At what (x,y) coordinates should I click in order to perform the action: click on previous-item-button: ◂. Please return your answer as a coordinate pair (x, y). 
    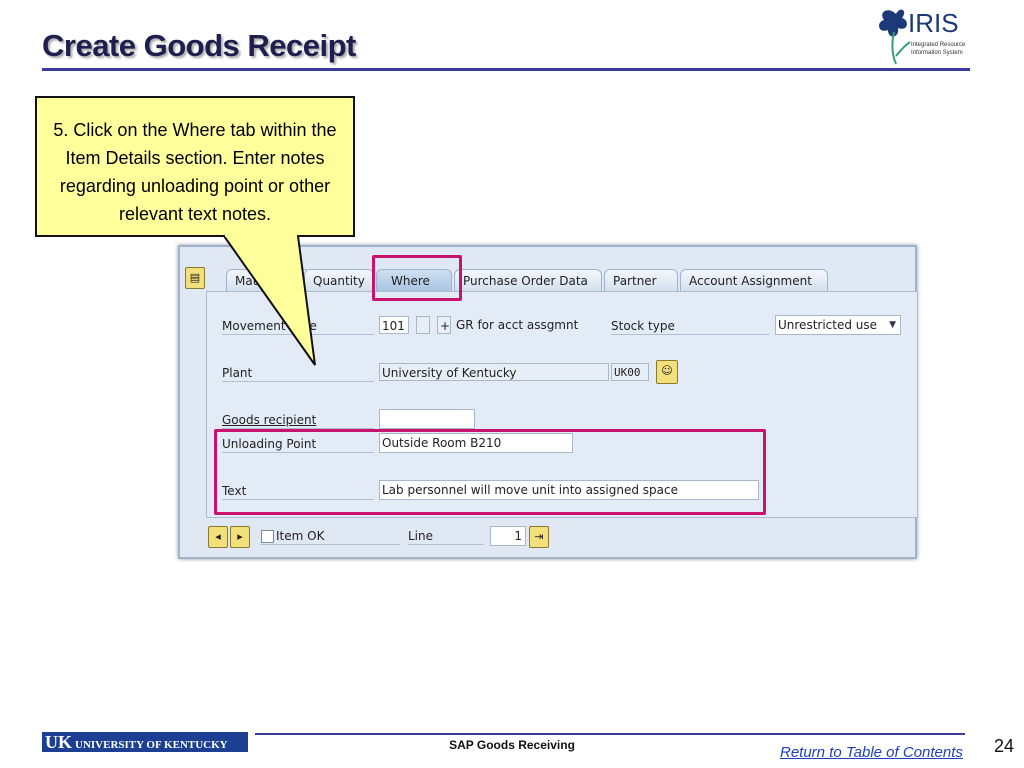
    Looking at the image, I should click on (218, 537).